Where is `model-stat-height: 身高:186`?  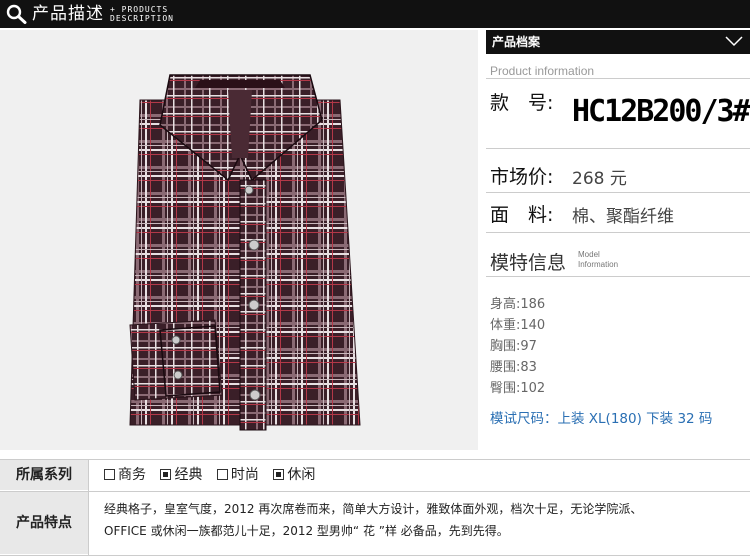 model-stat-height: 身高:186 is located at coordinates (518, 304).